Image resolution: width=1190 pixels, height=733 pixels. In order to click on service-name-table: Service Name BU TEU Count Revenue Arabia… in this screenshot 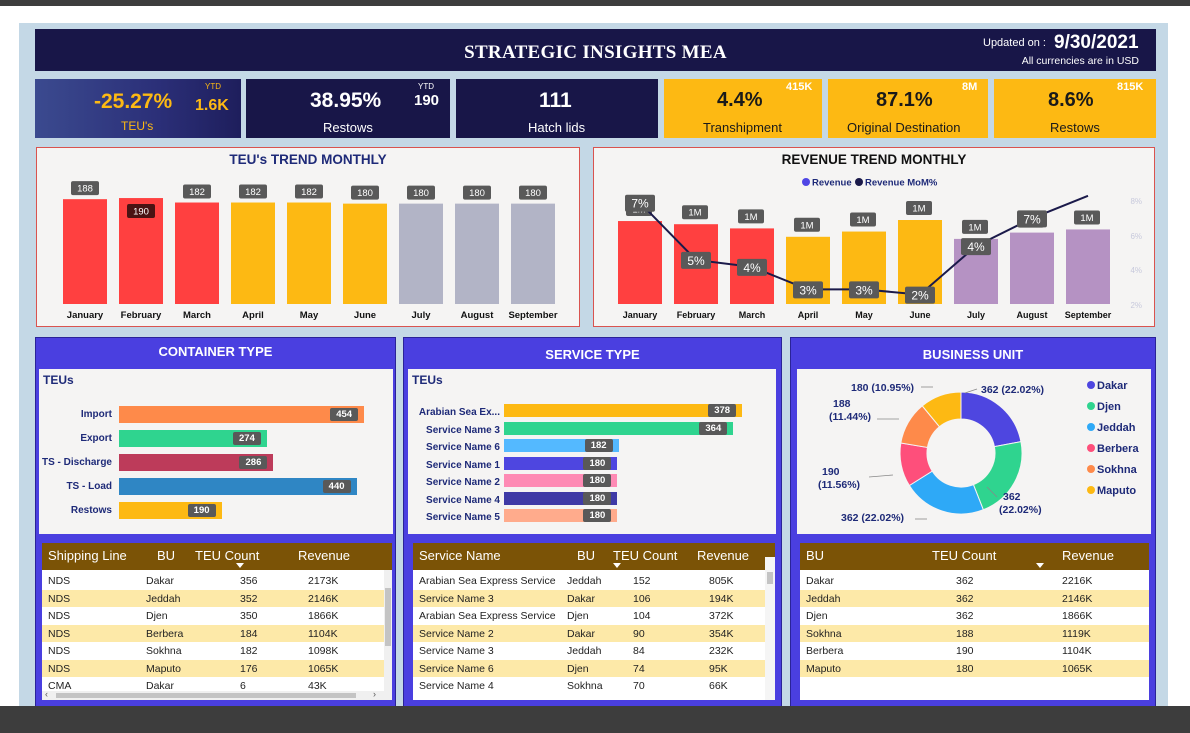, I will do `click(594, 621)`.